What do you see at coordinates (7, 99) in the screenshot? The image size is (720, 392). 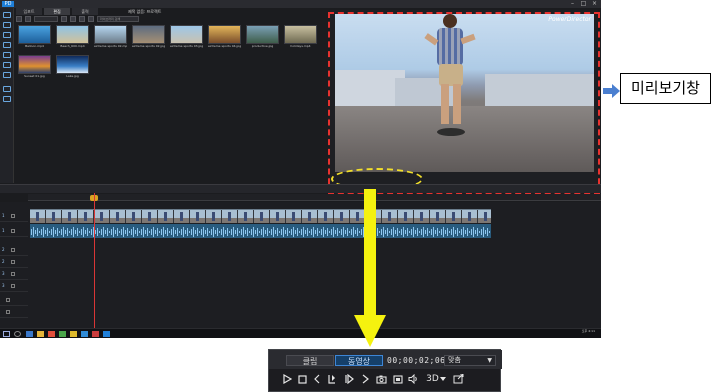 I see `chapter-room-icon` at bounding box center [7, 99].